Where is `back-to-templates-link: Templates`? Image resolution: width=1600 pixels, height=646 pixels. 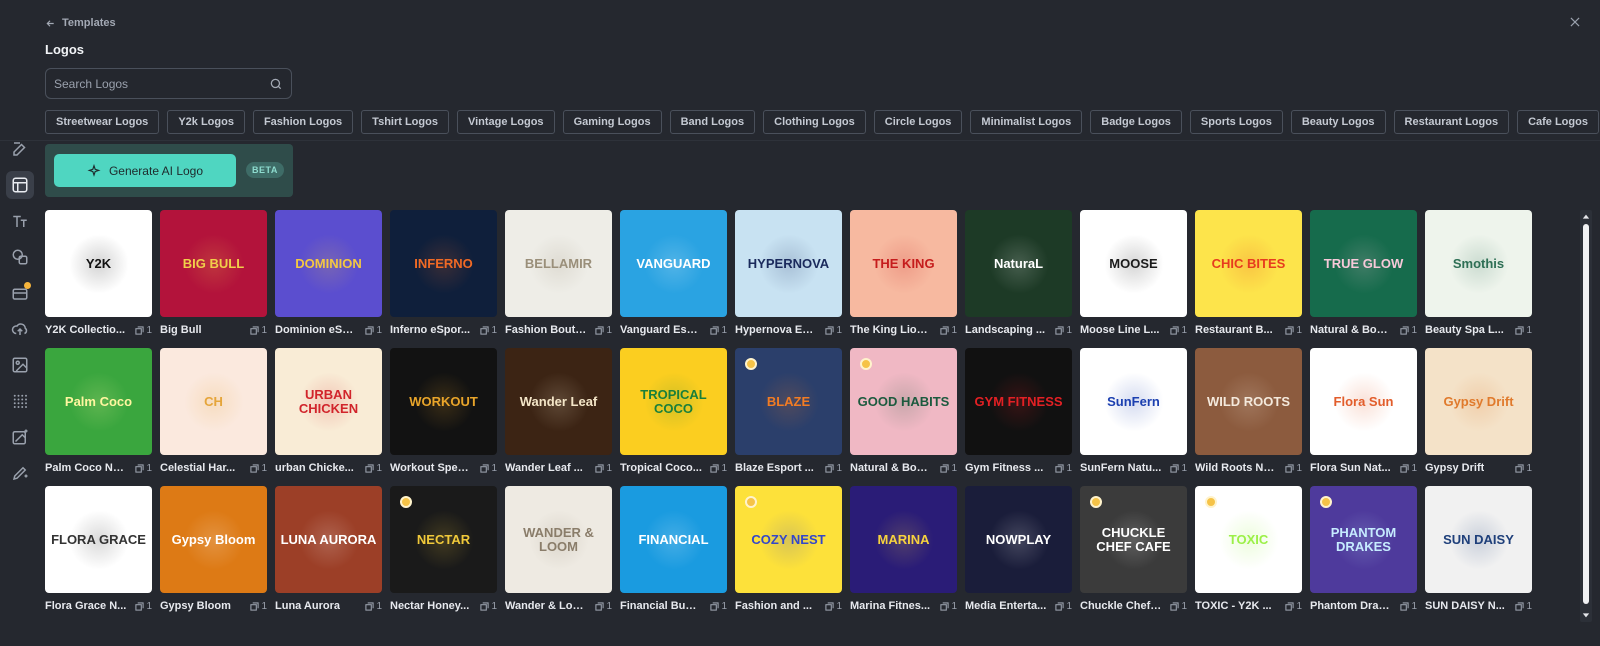
back-to-templates-link: Templates is located at coordinates (80, 23).